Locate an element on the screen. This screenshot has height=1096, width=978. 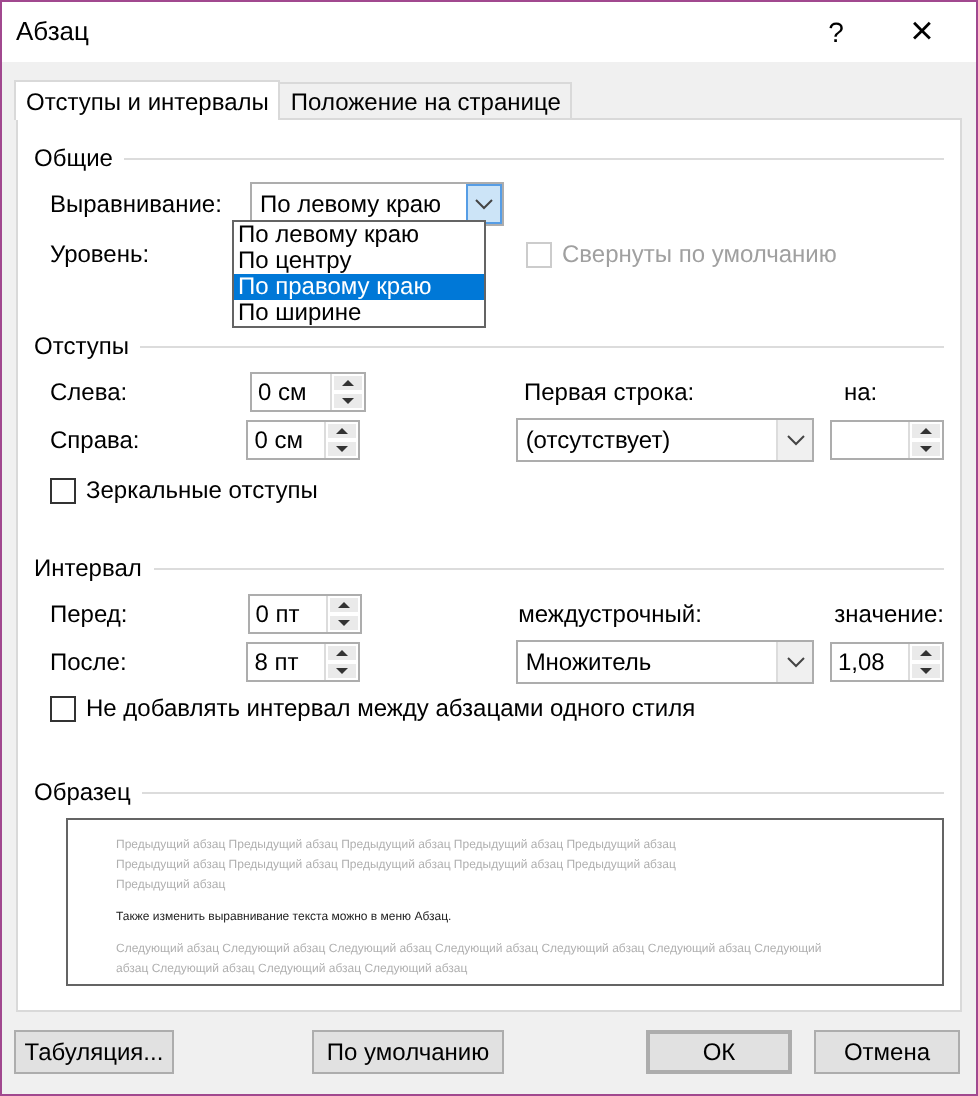
help-button: ? is located at coordinates (836, 32).